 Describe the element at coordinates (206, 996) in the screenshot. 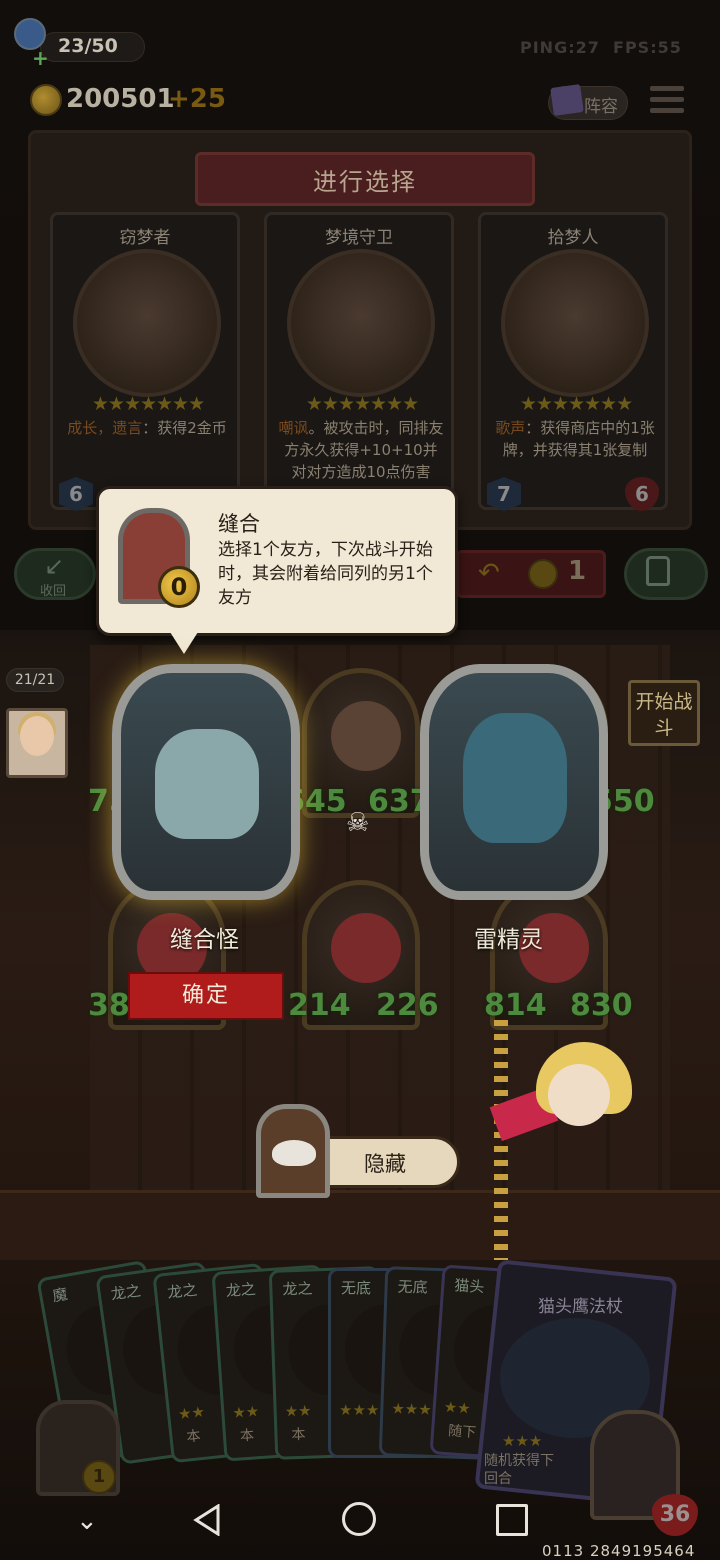

I see `confirm-button: 确定` at that location.